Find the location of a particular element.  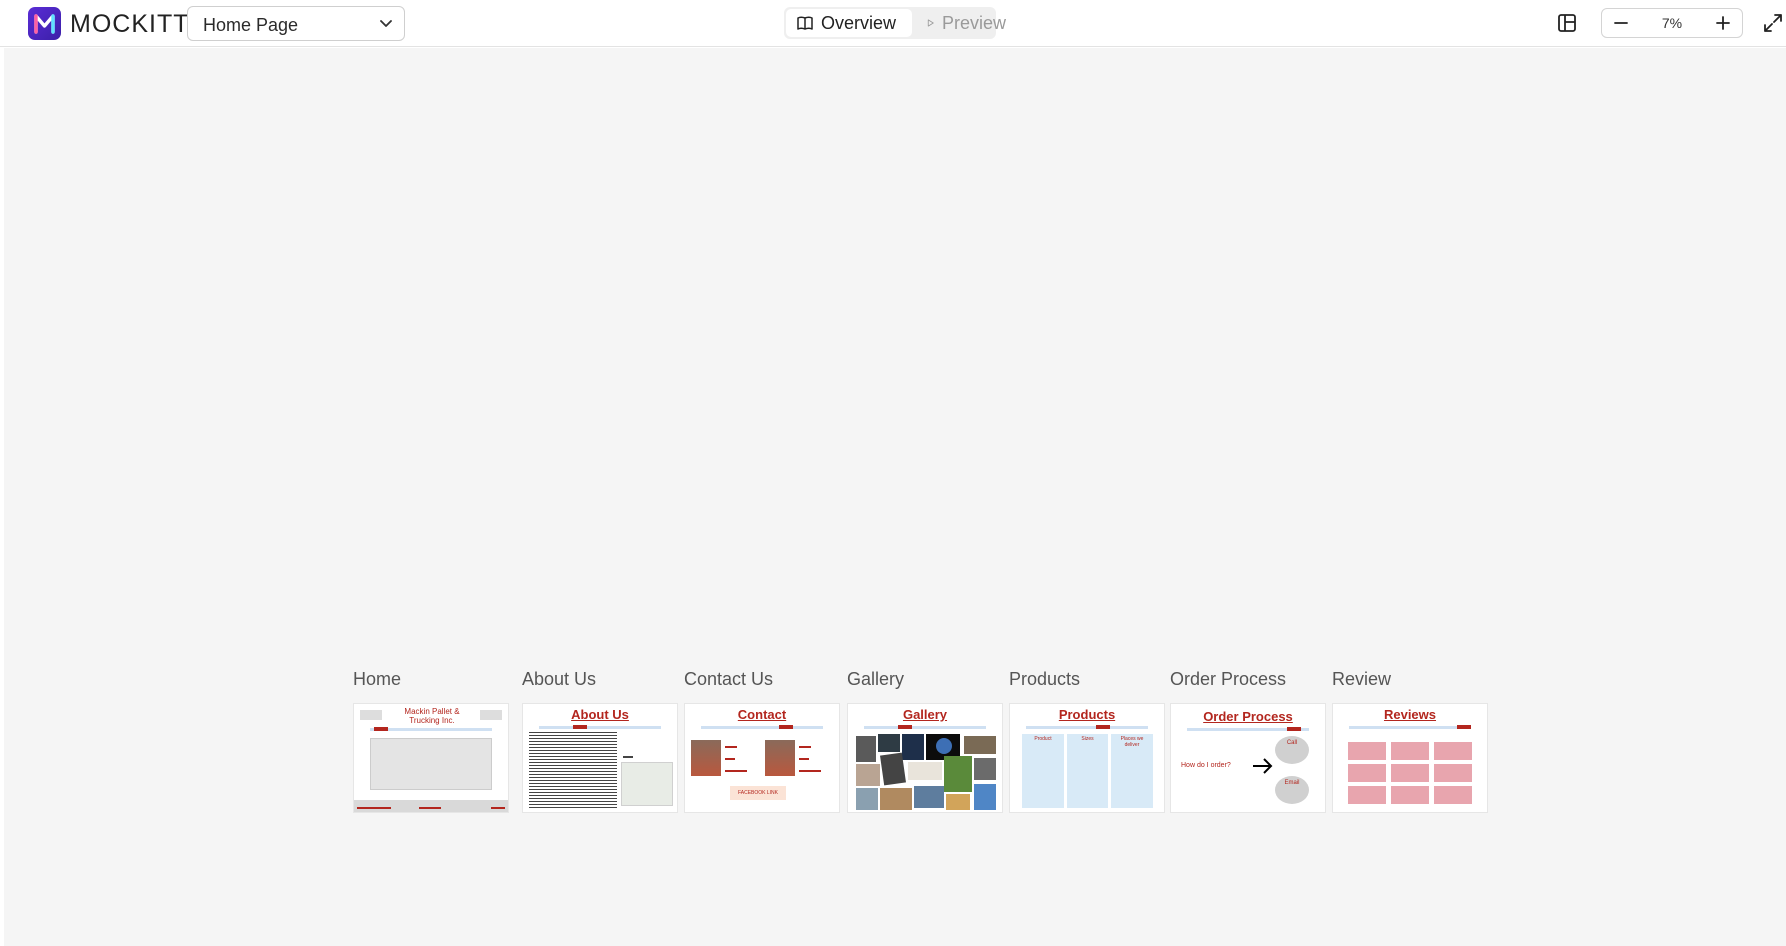

board-label: Home is located at coordinates (377, 679).